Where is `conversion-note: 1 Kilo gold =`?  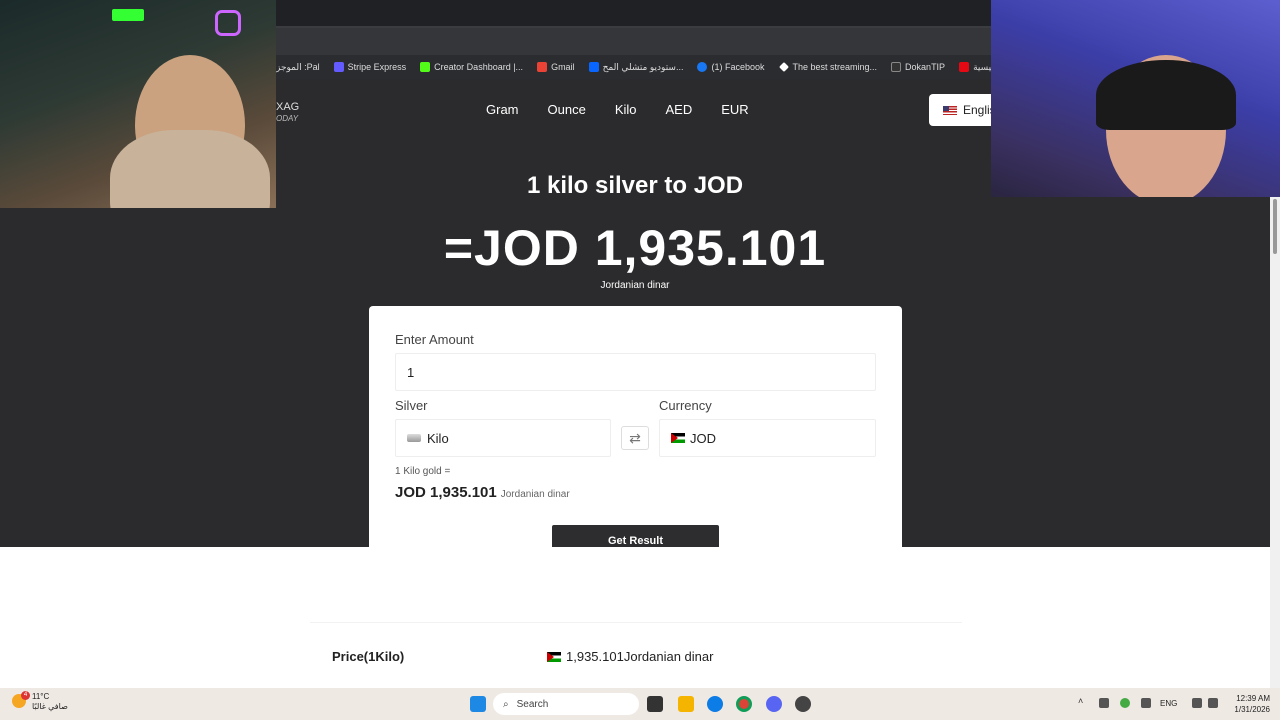
conversion-note: 1 Kilo gold = is located at coordinates (423, 471).